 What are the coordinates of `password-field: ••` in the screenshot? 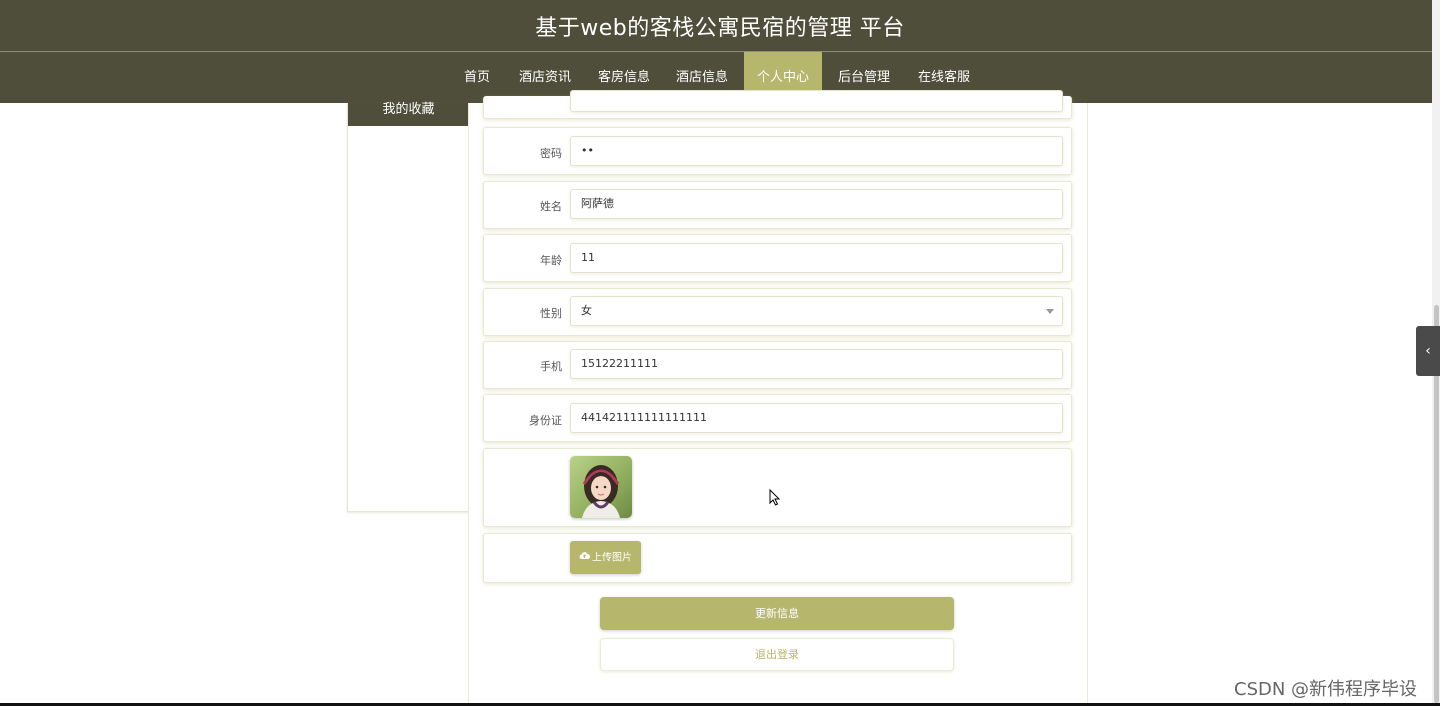 It's located at (816, 151).